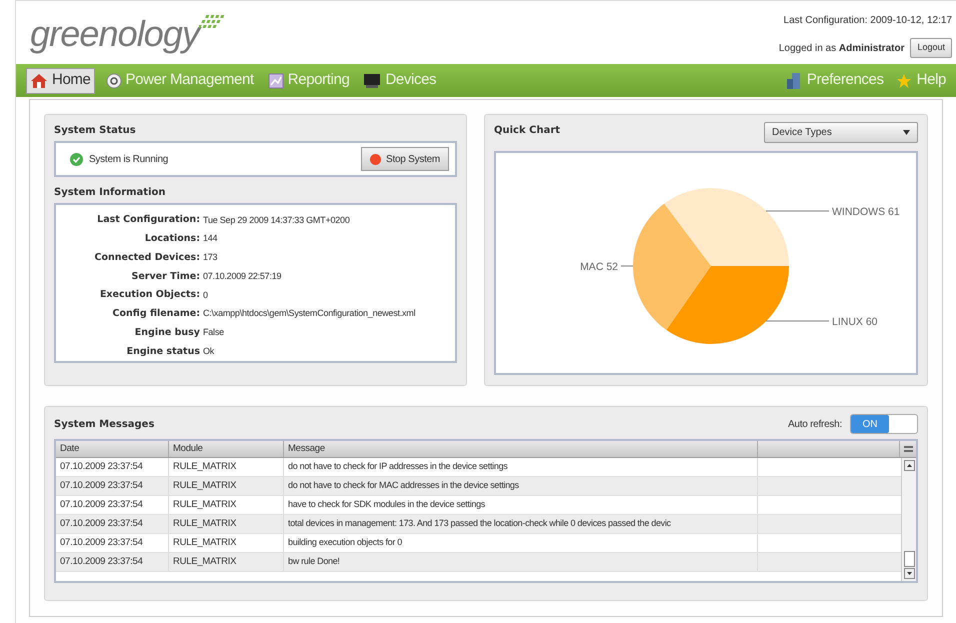 This screenshot has height=623, width=956. What do you see at coordinates (114, 80) in the screenshot?
I see `power-icon` at bounding box center [114, 80].